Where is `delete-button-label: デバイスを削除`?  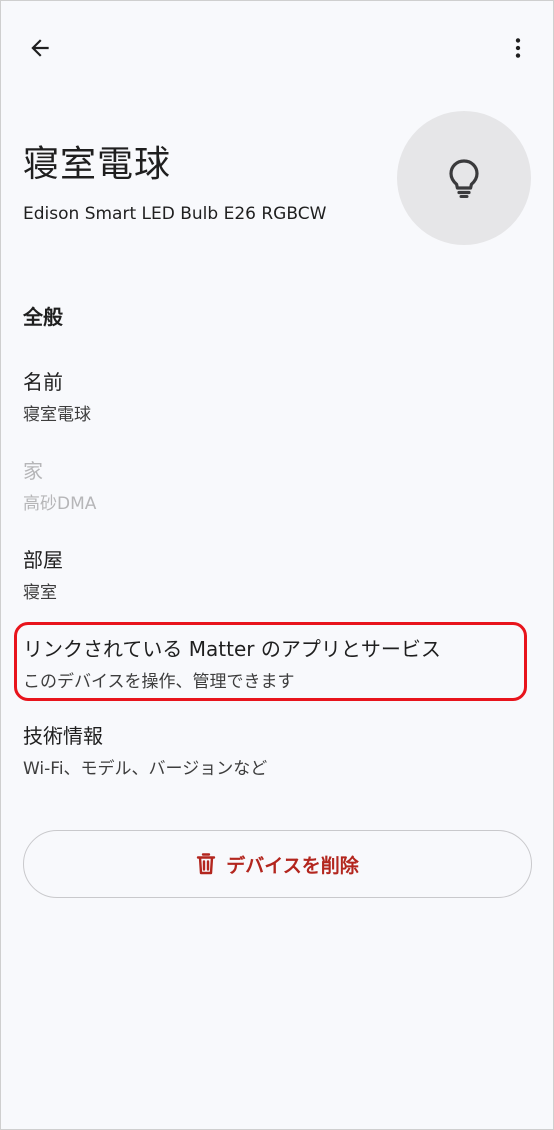
delete-button-label: デバイスを削除 is located at coordinates (292, 865).